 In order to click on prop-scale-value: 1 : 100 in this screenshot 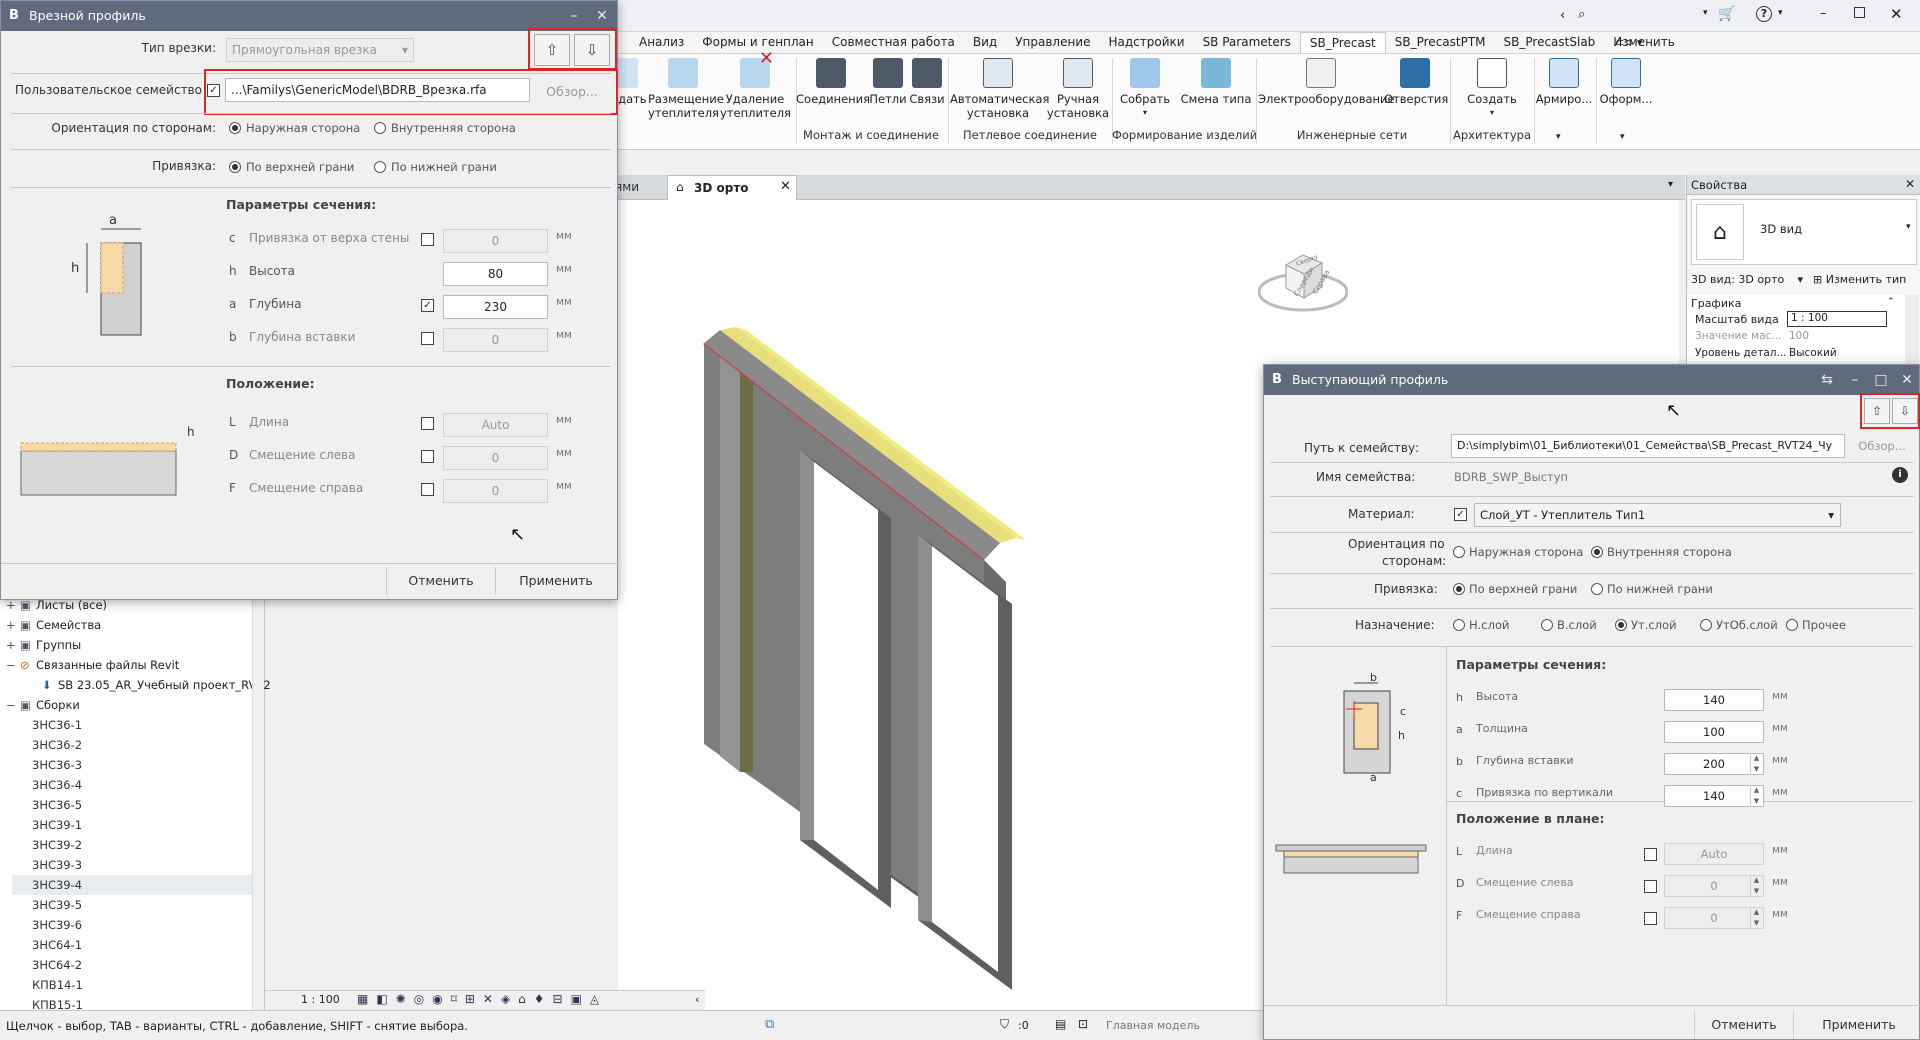, I will do `click(1837, 319)`.